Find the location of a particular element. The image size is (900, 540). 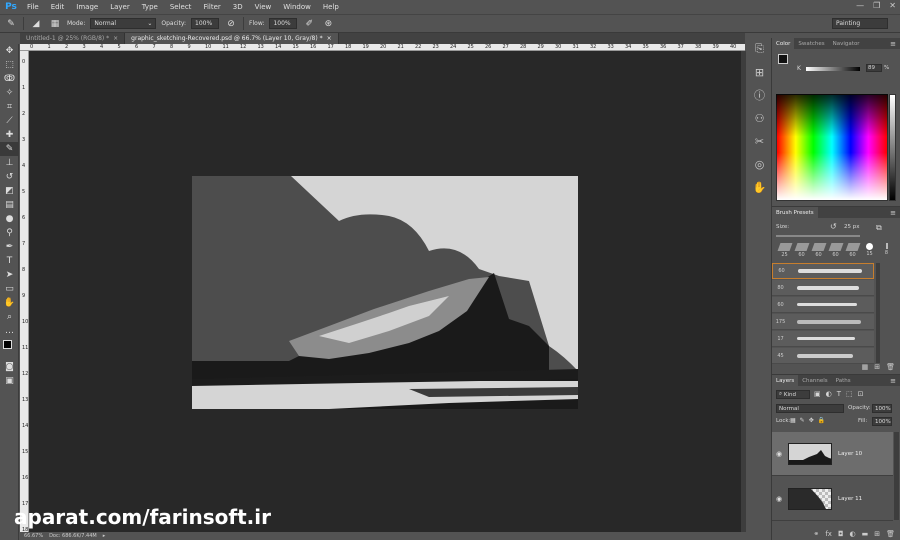

menu-filter: Filter is located at coordinates (211, 7).